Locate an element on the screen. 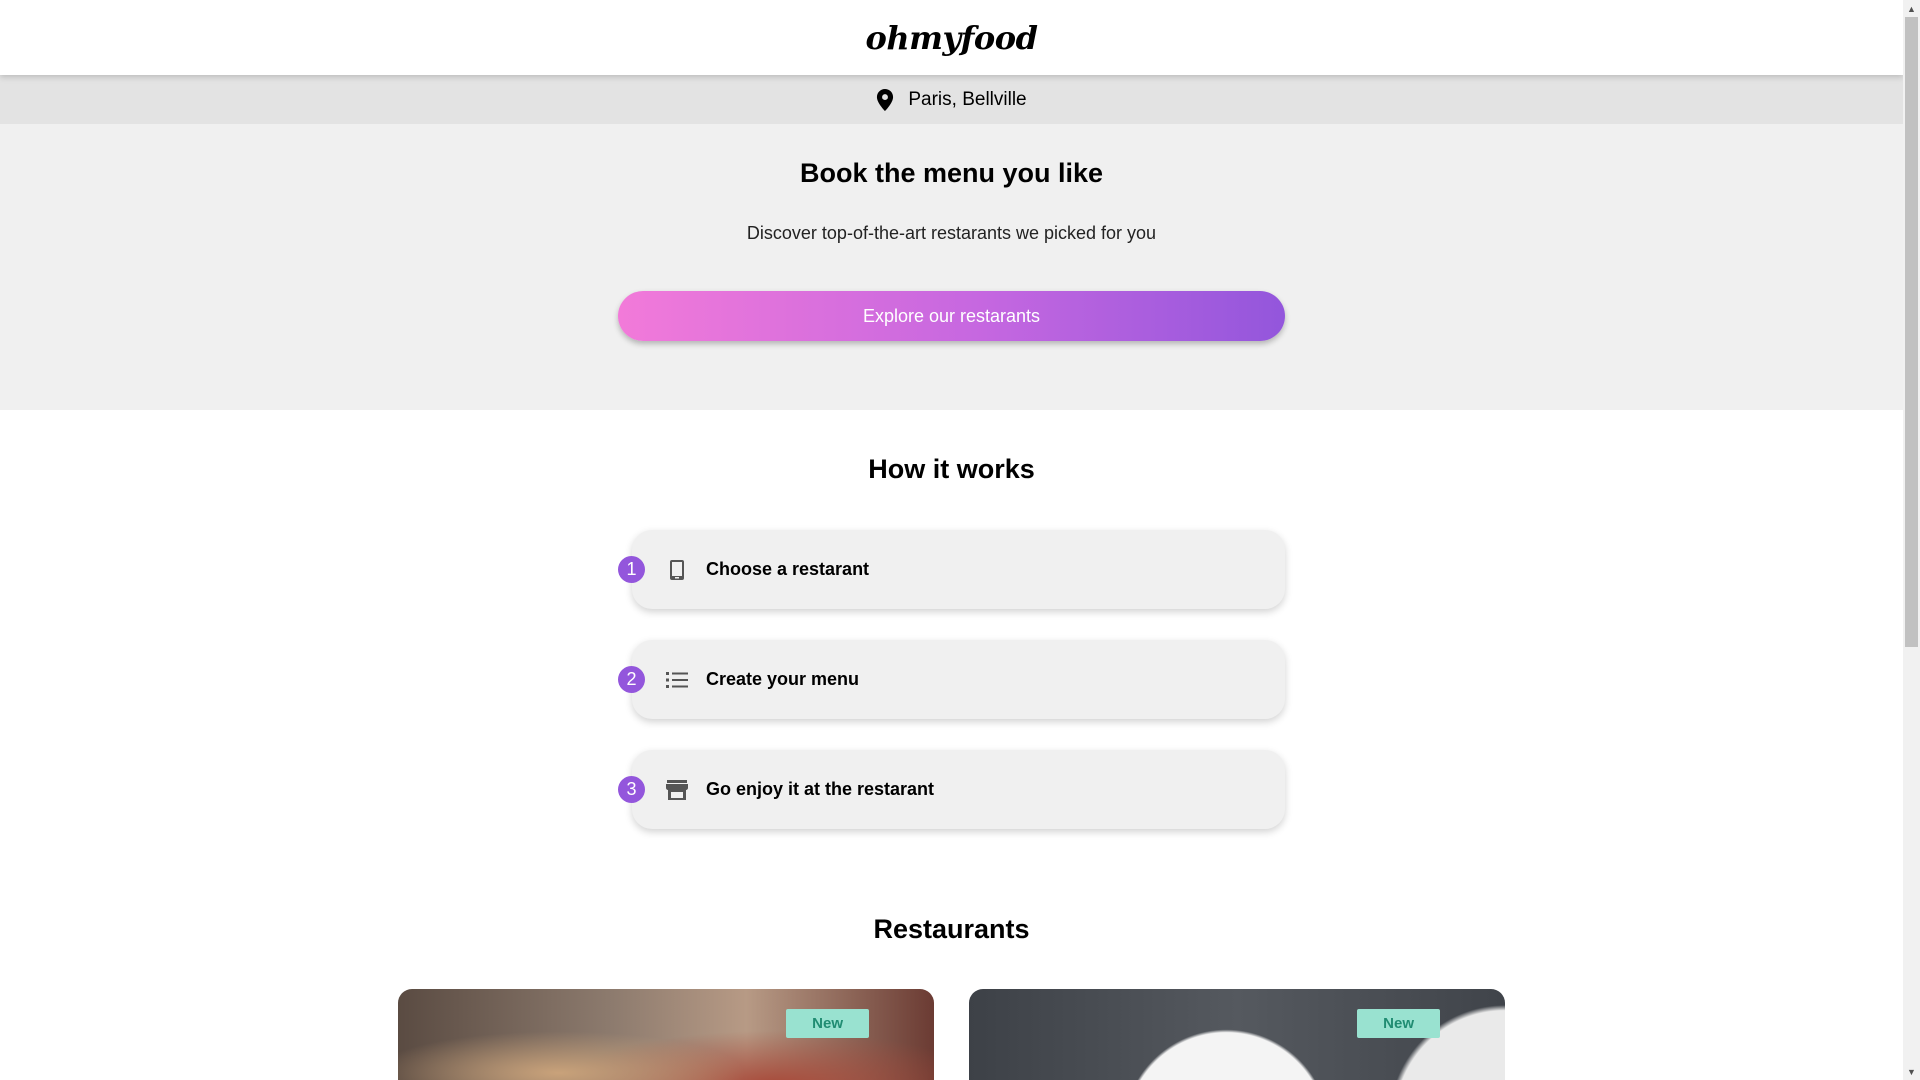 Image resolution: width=1920 pixels, height=1080 pixels. site-header: ohmyfood is located at coordinates (951, 37).